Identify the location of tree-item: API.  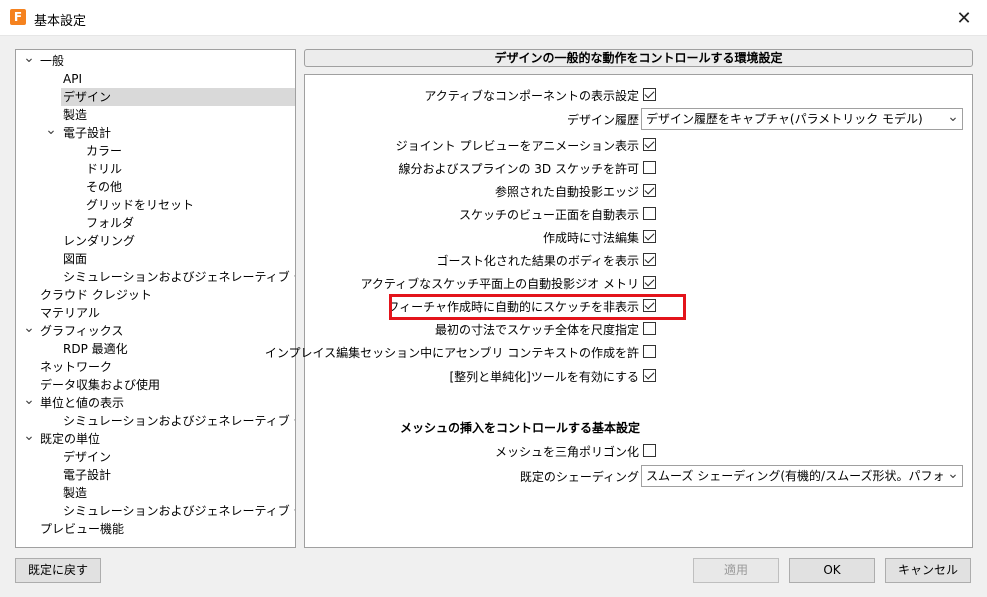
(155, 79).